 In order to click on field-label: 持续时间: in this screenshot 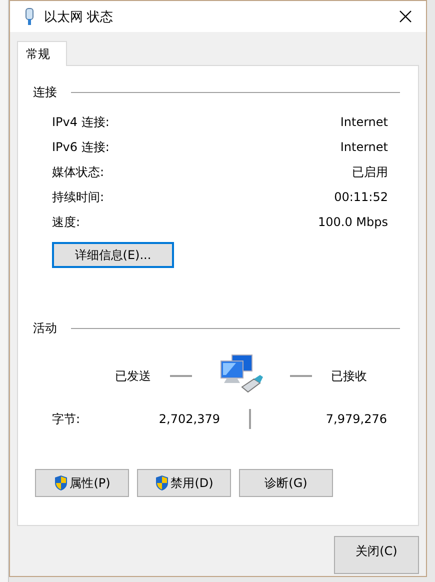, I will do `click(78, 197)`.